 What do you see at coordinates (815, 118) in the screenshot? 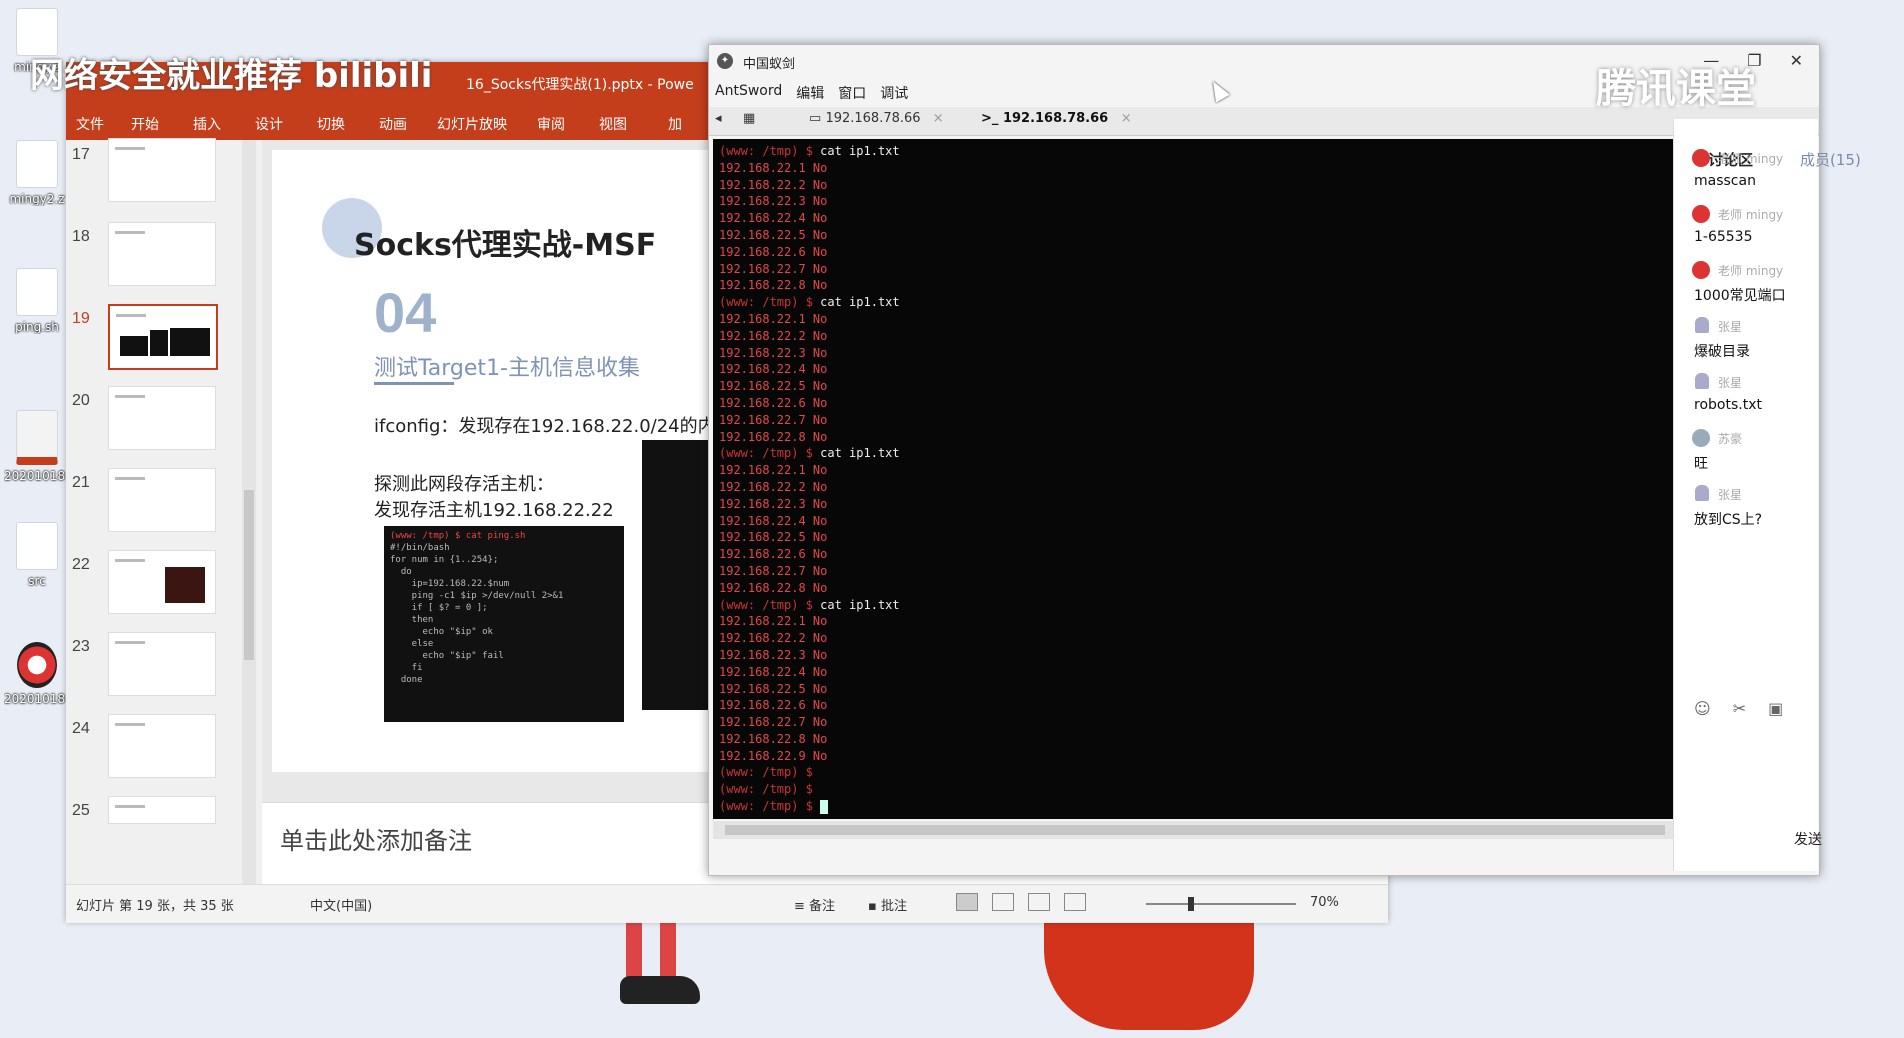
I see `folder-icon: ▭` at bounding box center [815, 118].